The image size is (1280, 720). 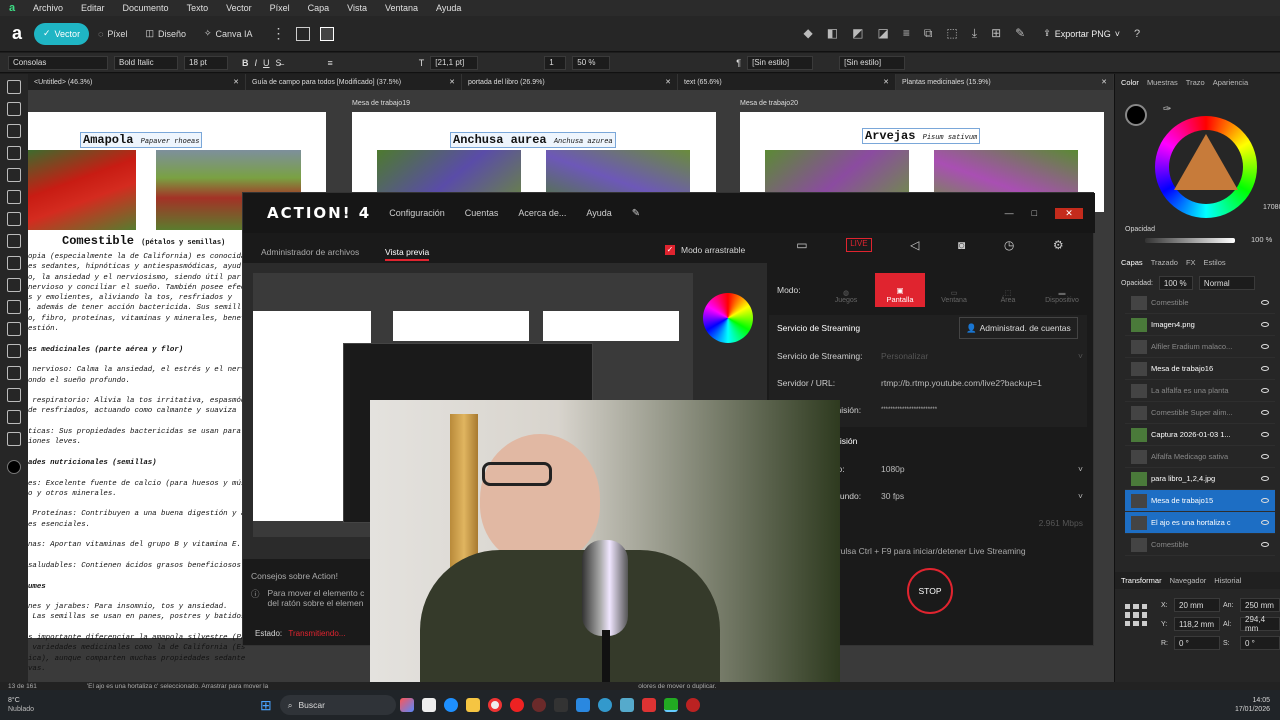 I want to click on character-style-field: [Sin estilo], so click(x=872, y=62).